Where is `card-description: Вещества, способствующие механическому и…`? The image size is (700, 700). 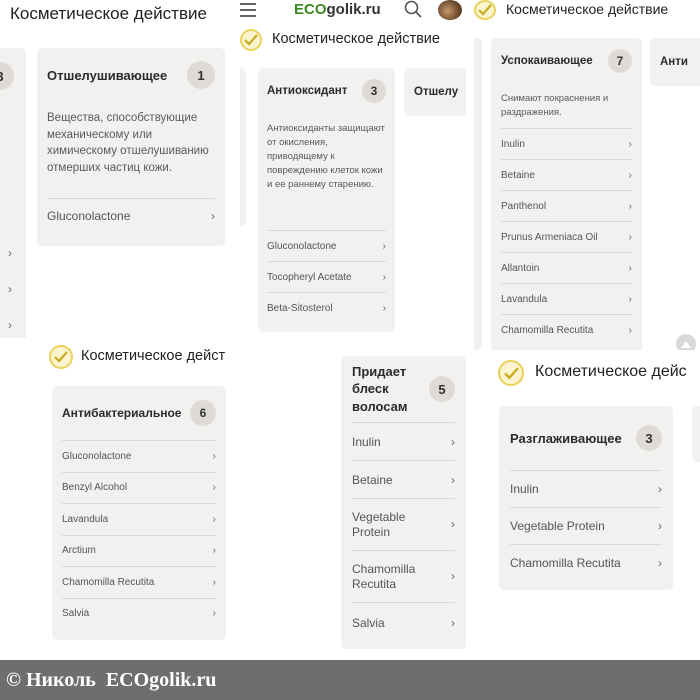 card-description: Вещества, способствующие механическому и… is located at coordinates (128, 143).